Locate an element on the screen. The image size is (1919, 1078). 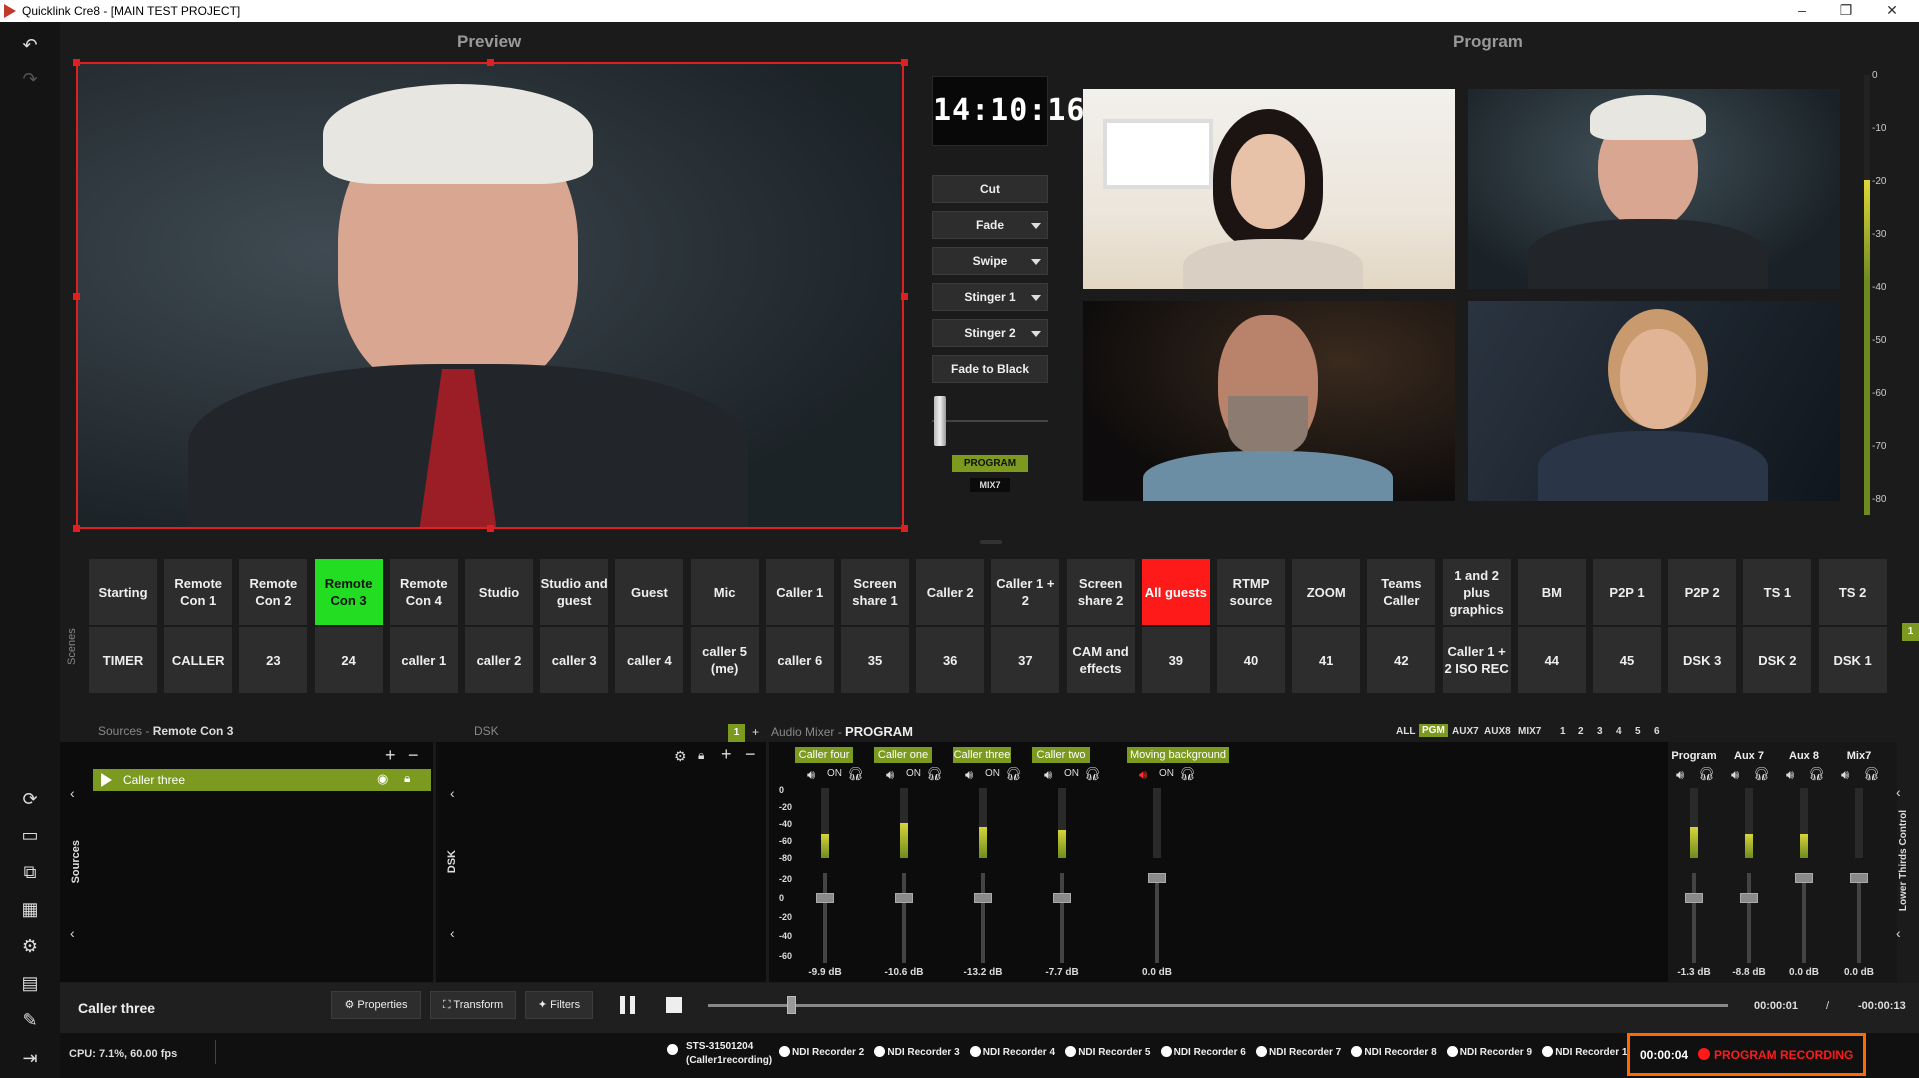
scene-page-indicator: 1 is located at coordinates (1910, 632).